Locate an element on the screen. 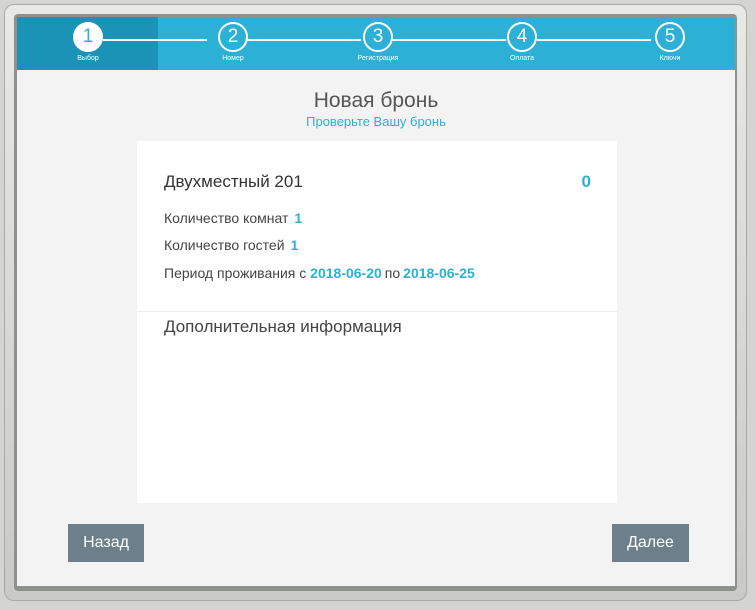 This screenshot has width=755, height=609. guests-count-value: 1 is located at coordinates (294, 245).